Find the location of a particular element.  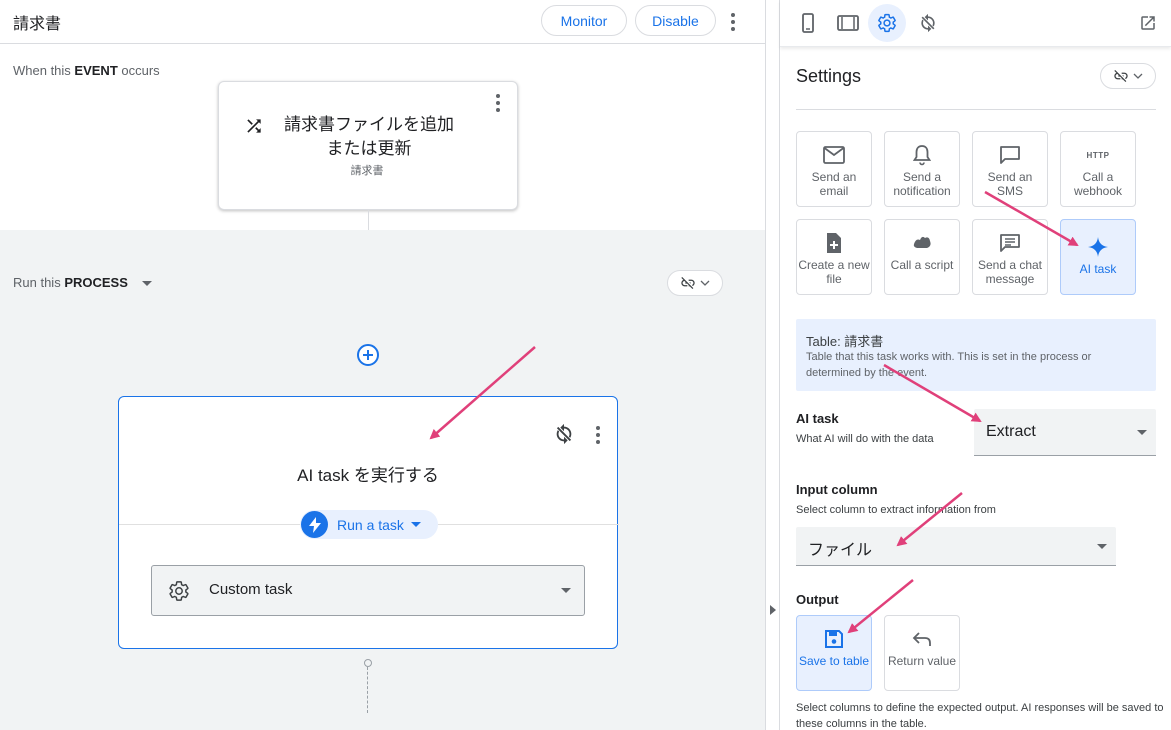

tile-send-sms: Send an SMS is located at coordinates (1010, 169).